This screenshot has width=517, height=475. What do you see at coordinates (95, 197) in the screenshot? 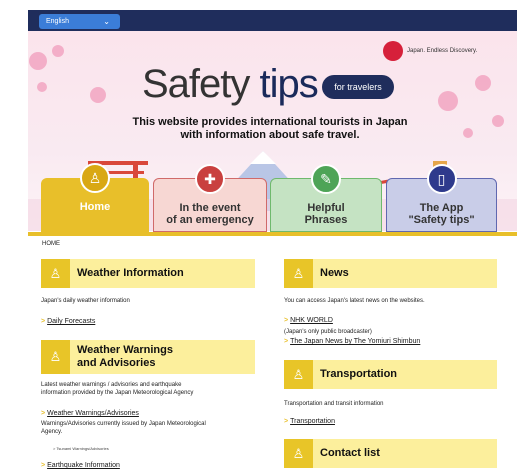
I see `tab-home: ♙ Home` at bounding box center [95, 197].